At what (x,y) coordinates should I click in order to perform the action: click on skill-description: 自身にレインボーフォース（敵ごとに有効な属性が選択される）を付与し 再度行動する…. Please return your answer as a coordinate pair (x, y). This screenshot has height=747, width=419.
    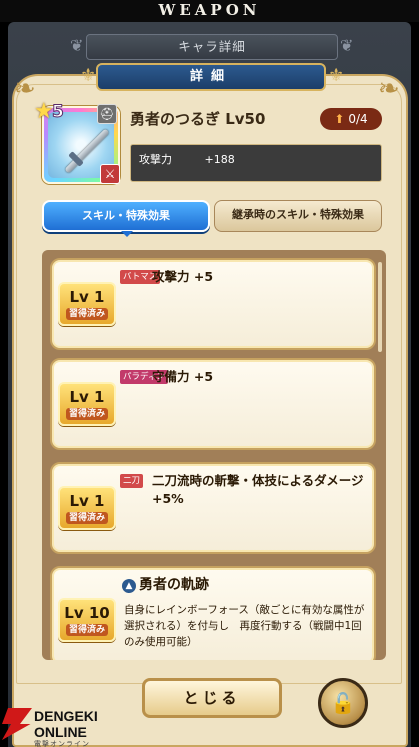
    Looking at the image, I should click on (244, 626).